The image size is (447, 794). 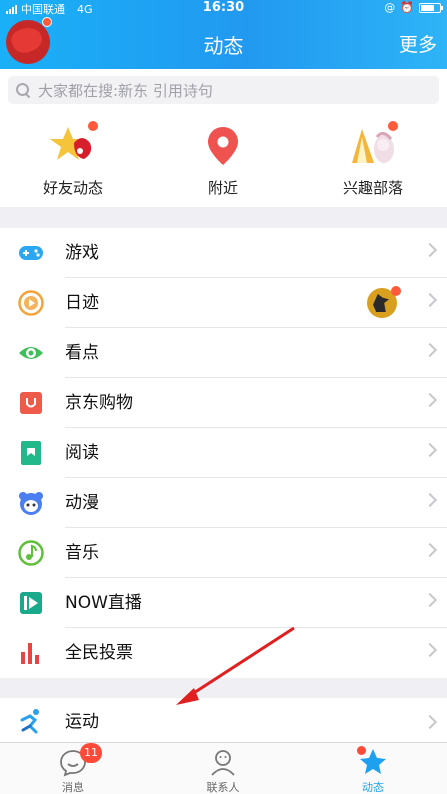 What do you see at coordinates (223, 46) in the screenshot?
I see `page-title: 动态` at bounding box center [223, 46].